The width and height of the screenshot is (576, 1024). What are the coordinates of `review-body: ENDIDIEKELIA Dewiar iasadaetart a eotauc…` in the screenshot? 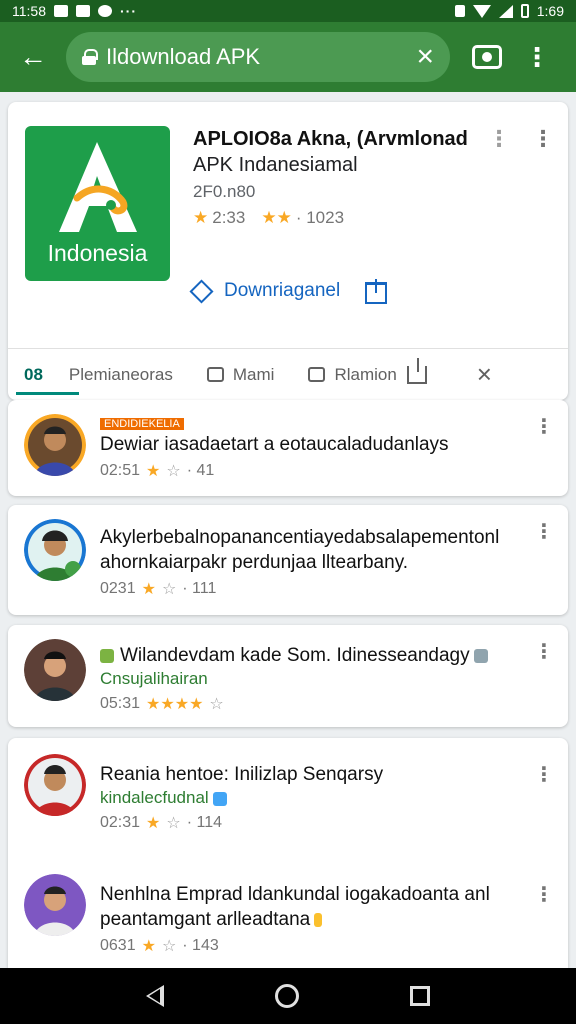 It's located at (314, 447).